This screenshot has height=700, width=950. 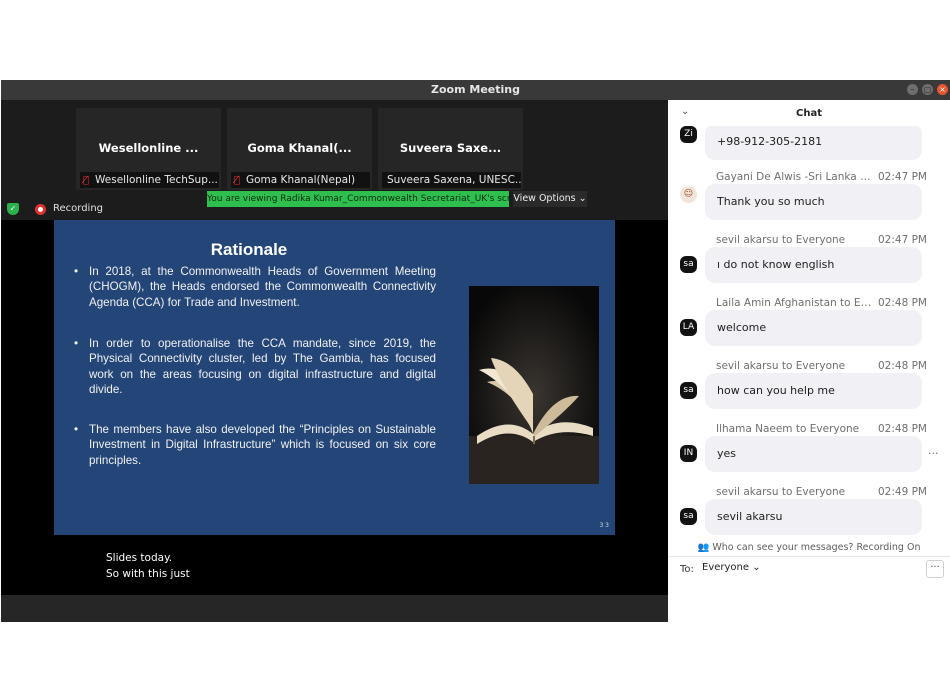 What do you see at coordinates (148, 574) in the screenshot?
I see `live-caption: So with this just` at bounding box center [148, 574].